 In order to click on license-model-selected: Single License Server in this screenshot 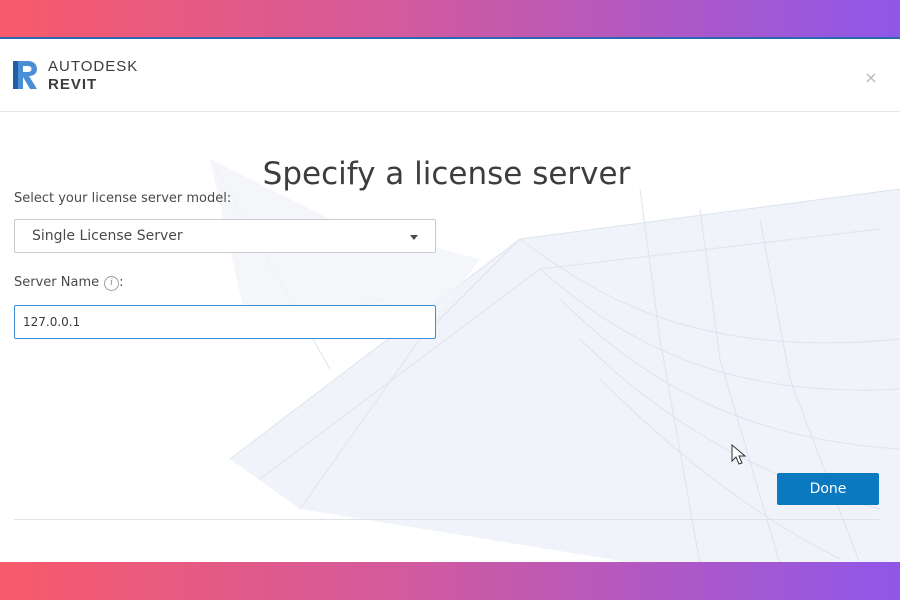, I will do `click(107, 236)`.